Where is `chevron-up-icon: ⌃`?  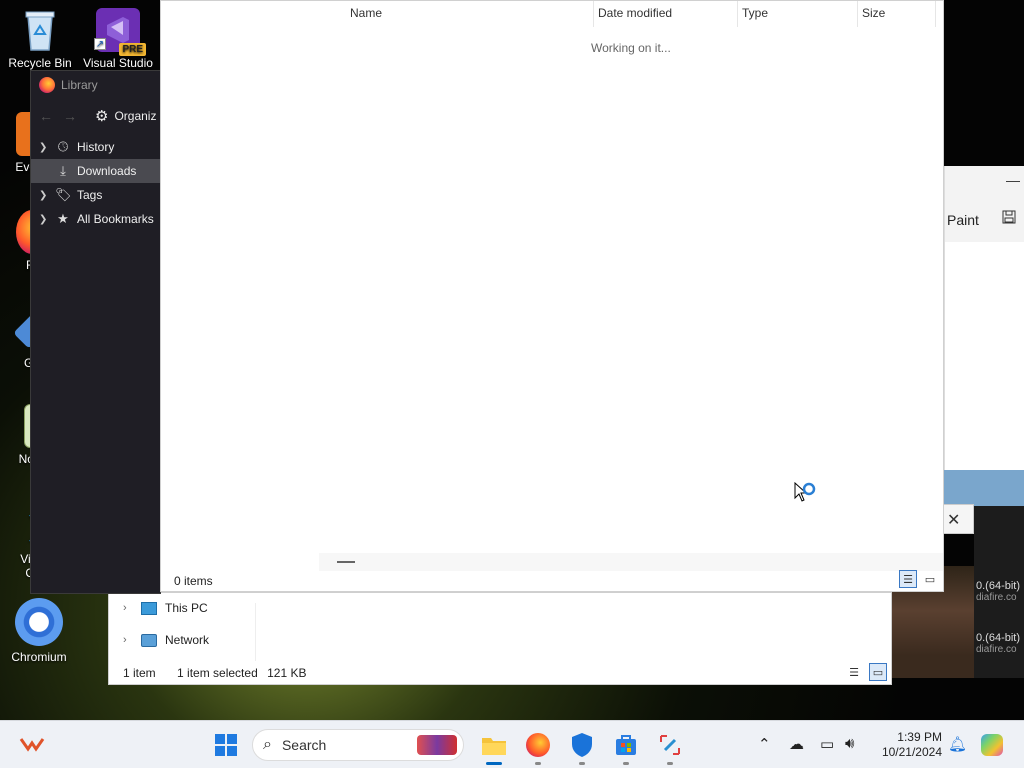
chevron-up-icon: ⌃ is located at coordinates (764, 744).